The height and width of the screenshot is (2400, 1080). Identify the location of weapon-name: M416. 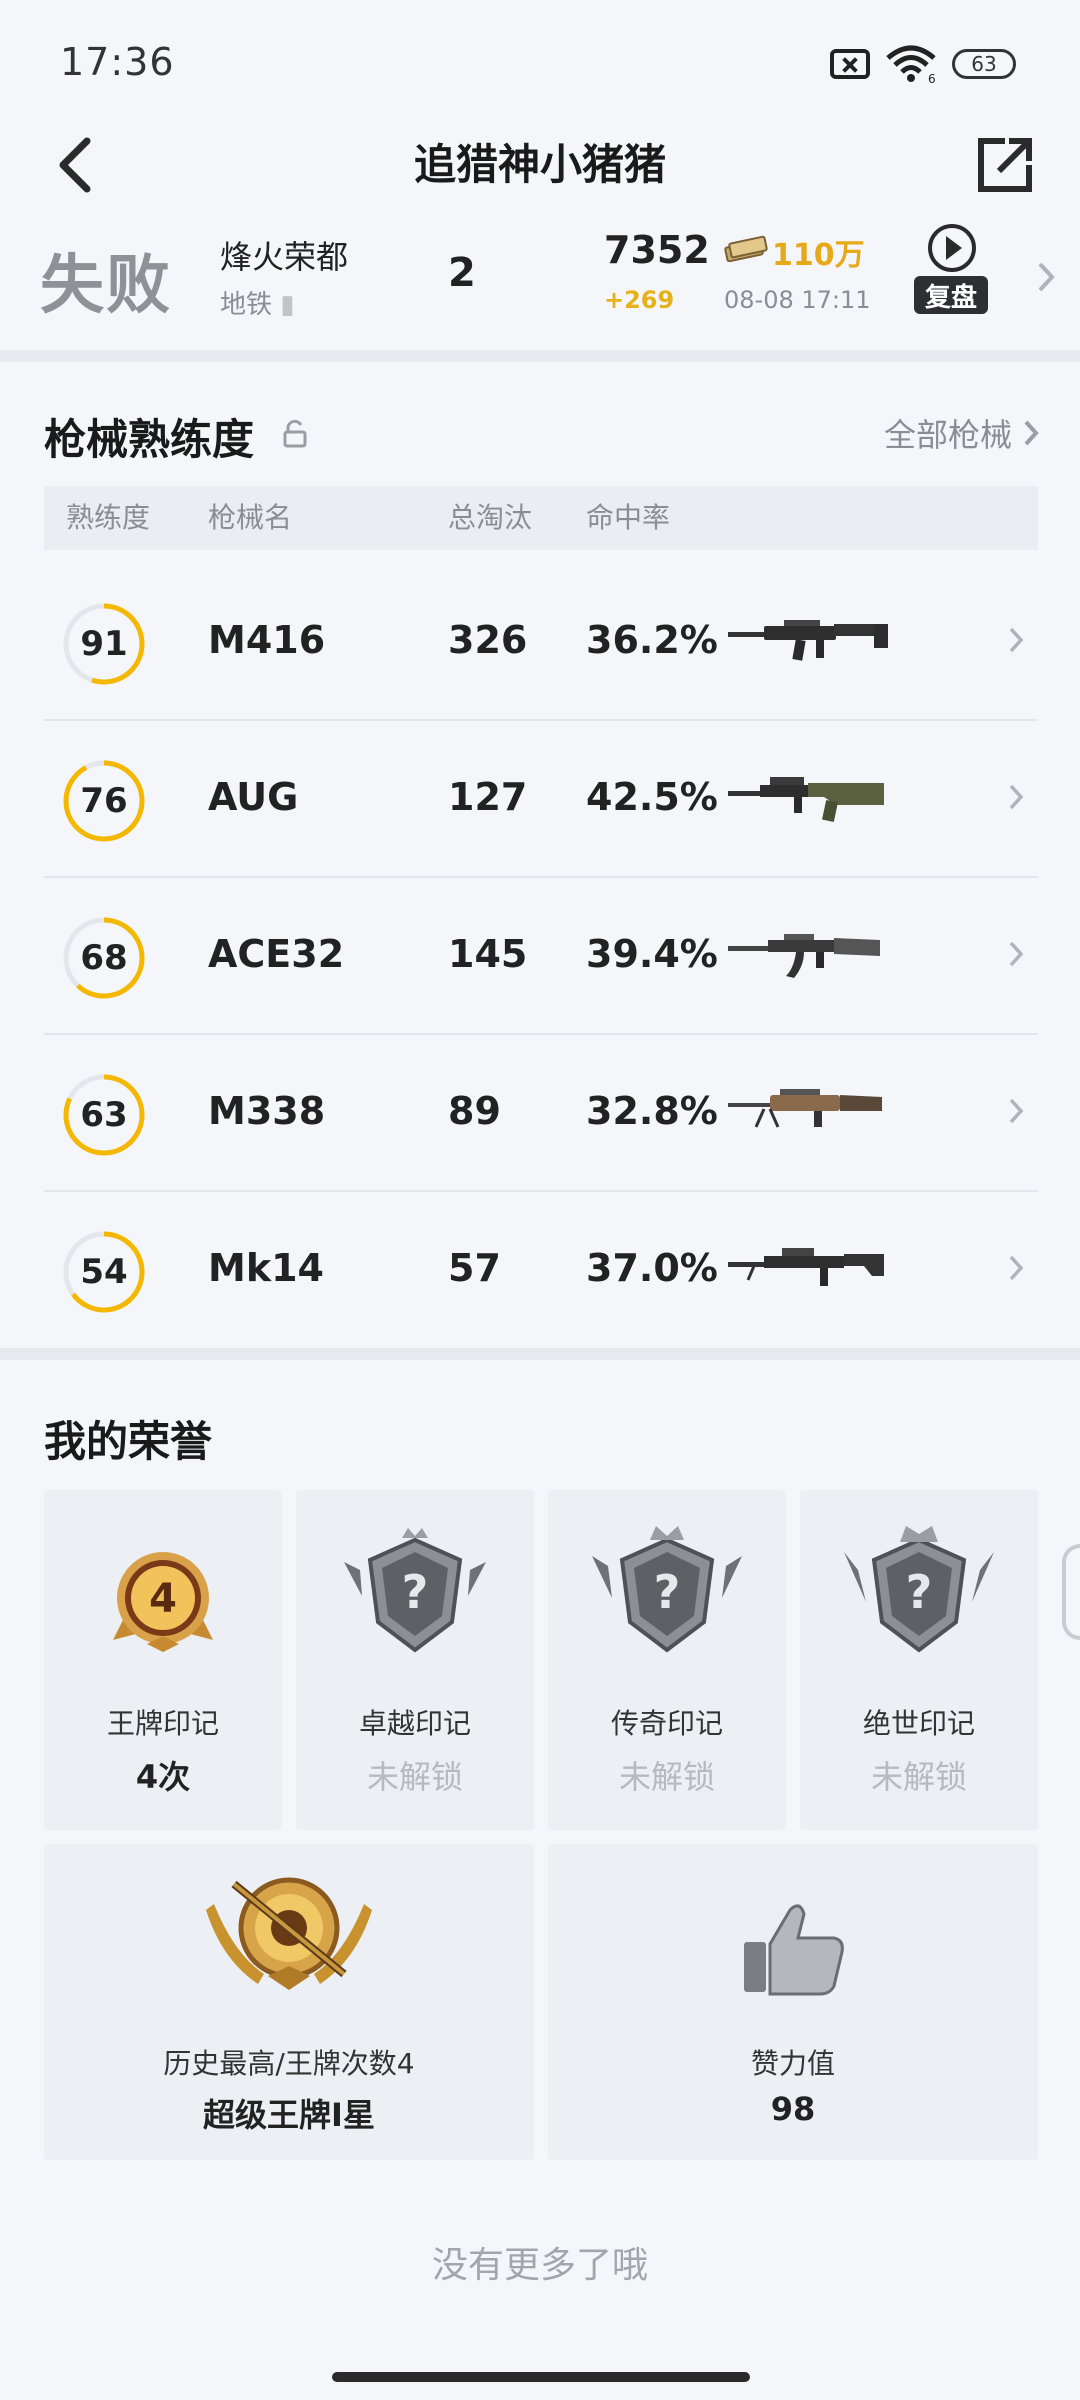
(267, 640).